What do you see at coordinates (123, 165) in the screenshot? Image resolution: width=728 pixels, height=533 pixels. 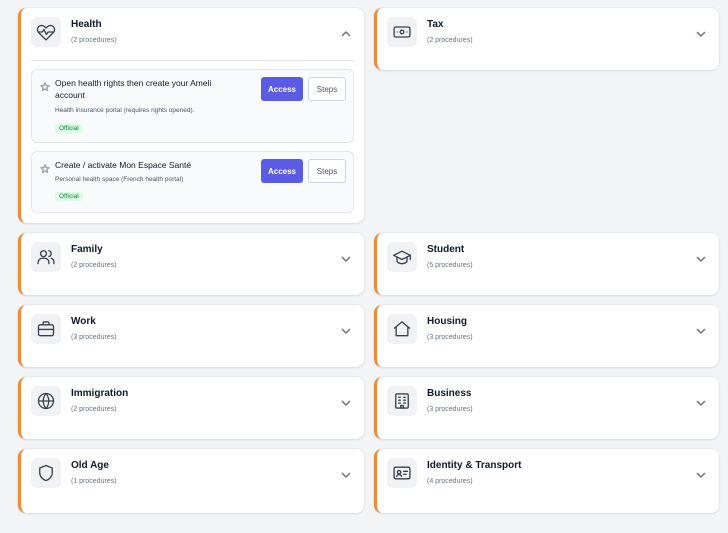 I see `procedure-title: Create / activate Mon Espace Santé` at bounding box center [123, 165].